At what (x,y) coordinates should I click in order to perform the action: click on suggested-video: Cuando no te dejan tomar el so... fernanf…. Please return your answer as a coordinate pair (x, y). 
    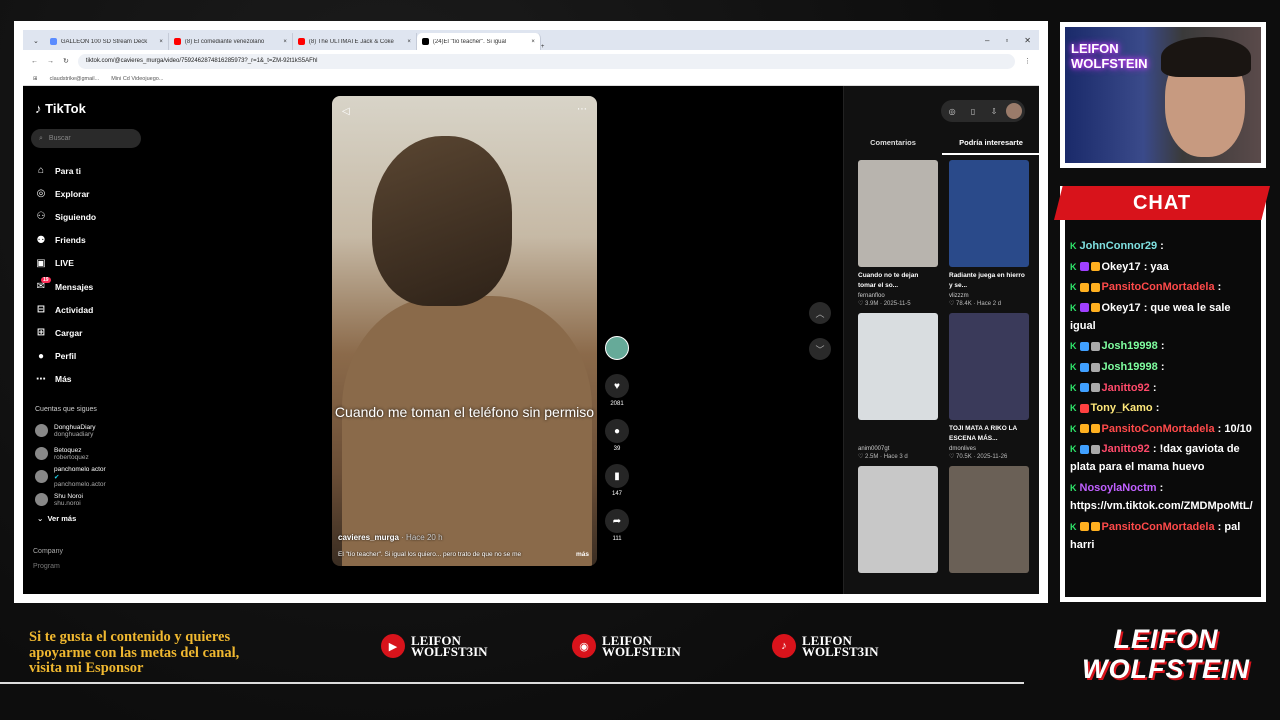
    Looking at the image, I should click on (898, 233).